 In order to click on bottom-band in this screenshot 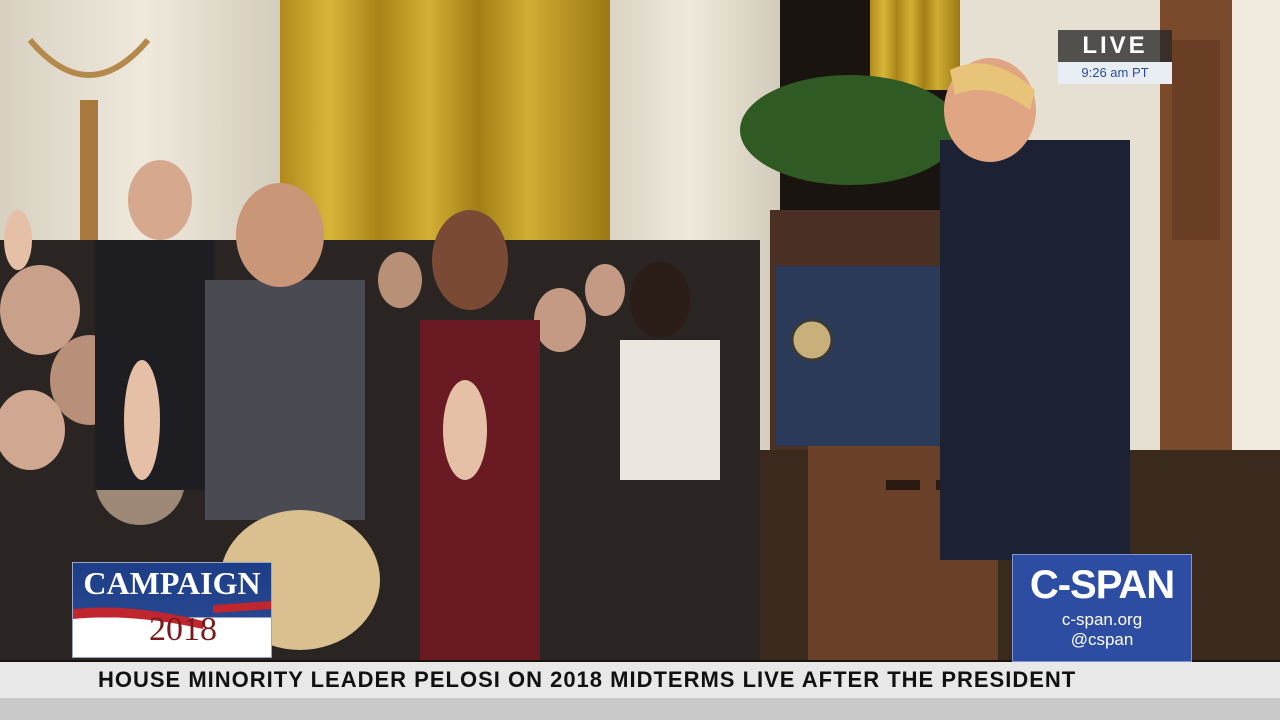, I will do `click(640, 709)`.